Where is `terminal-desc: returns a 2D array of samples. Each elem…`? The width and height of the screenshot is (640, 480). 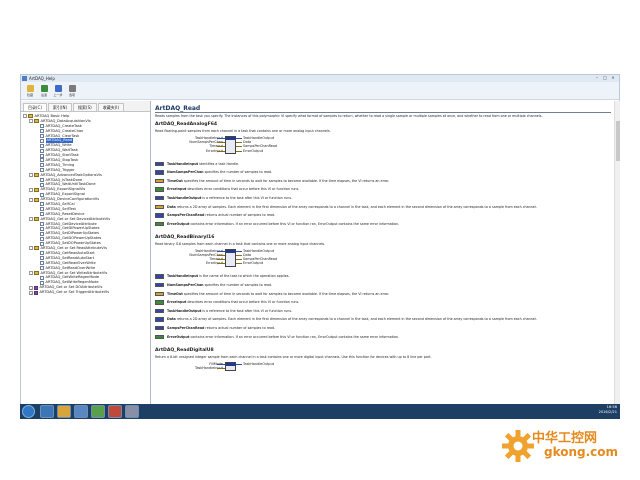
terminal-desc: returns a 2D array of samples. Each elem… is located at coordinates (356, 206).